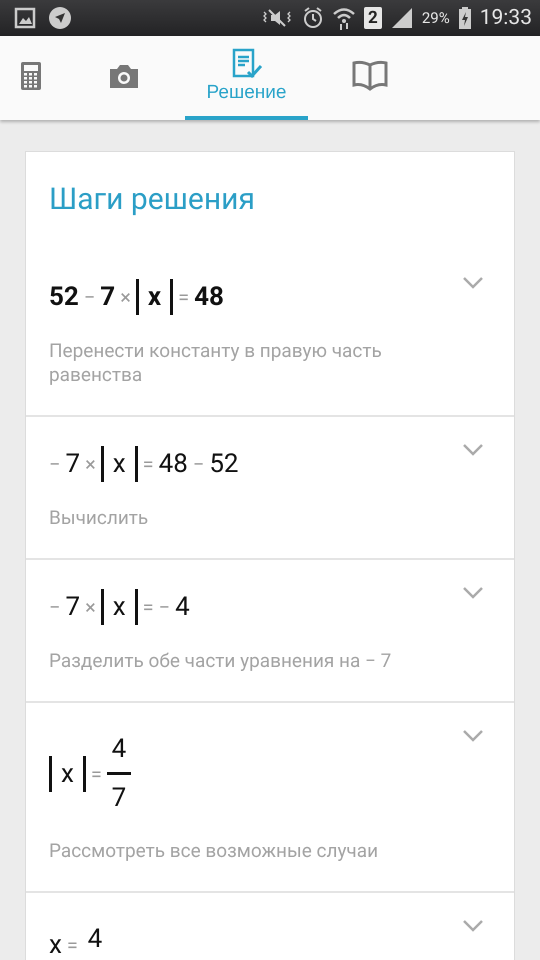 Image resolution: width=540 pixels, height=960 pixels. Describe the element at coordinates (119, 798) in the screenshot. I see `fraction-denominator: 7` at that location.